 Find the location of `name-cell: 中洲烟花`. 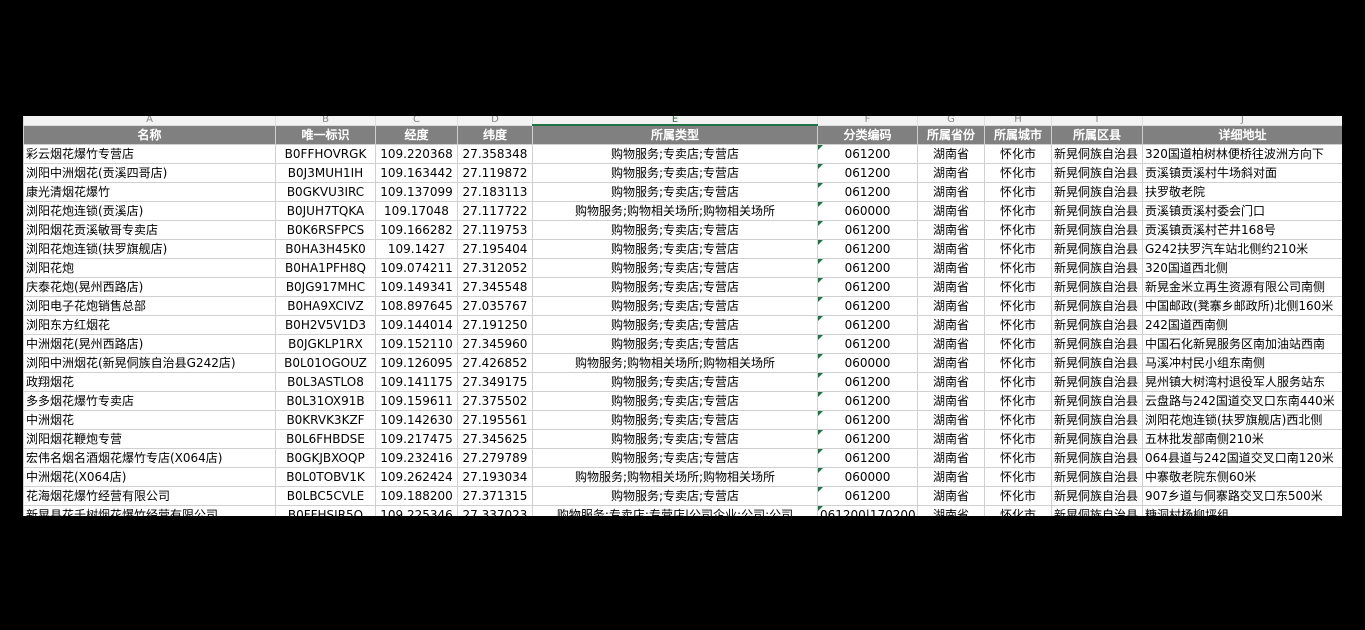

name-cell: 中洲烟花 is located at coordinates (149, 420).